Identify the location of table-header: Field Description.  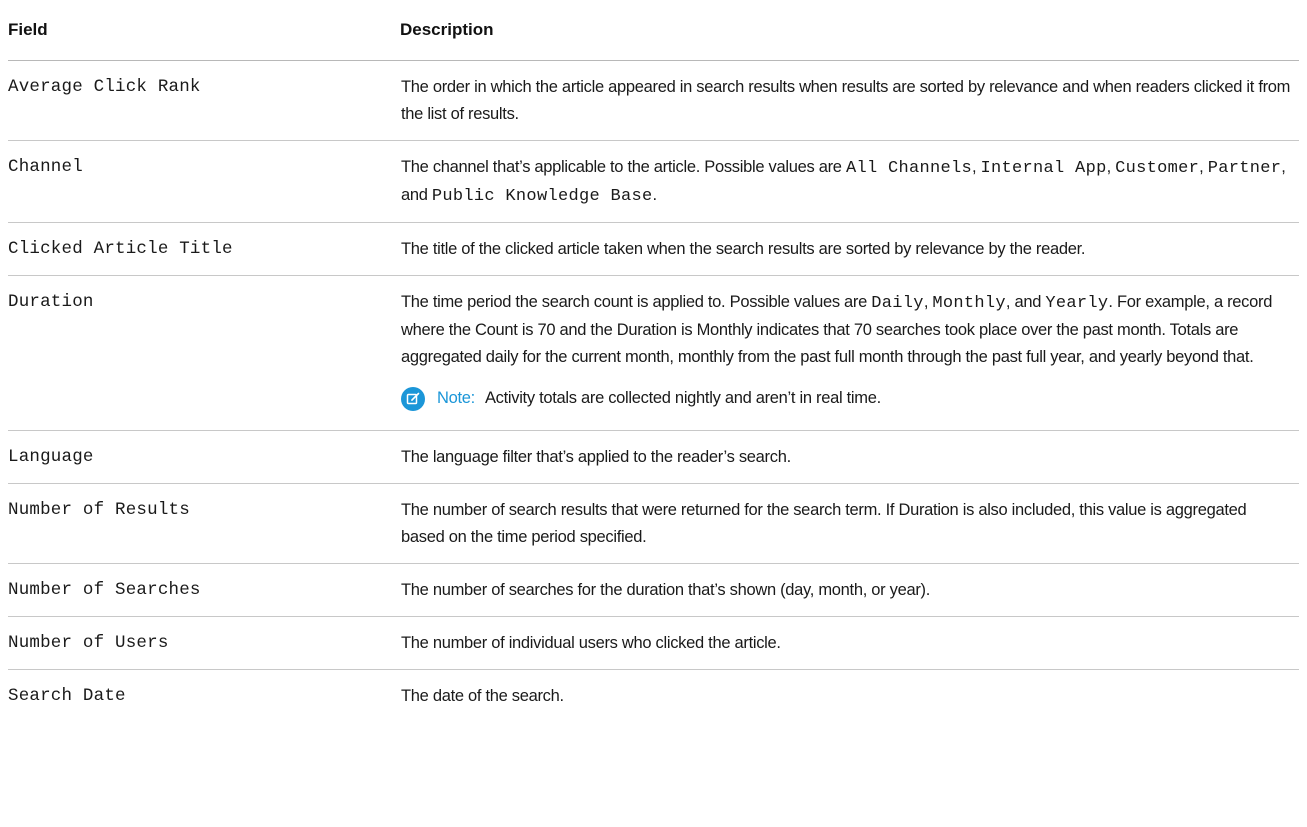
(653, 30).